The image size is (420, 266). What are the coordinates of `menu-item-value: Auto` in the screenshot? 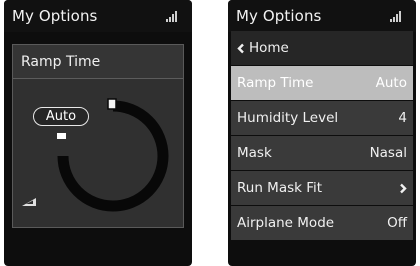 It's located at (391, 83).